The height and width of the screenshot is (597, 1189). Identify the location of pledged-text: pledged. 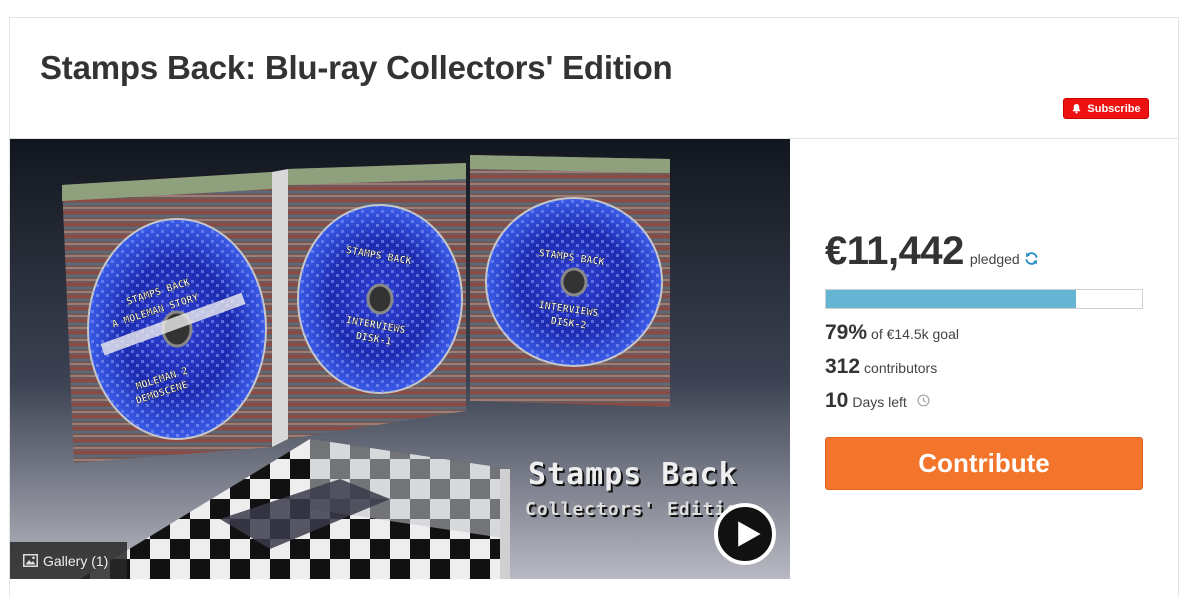
(994, 259).